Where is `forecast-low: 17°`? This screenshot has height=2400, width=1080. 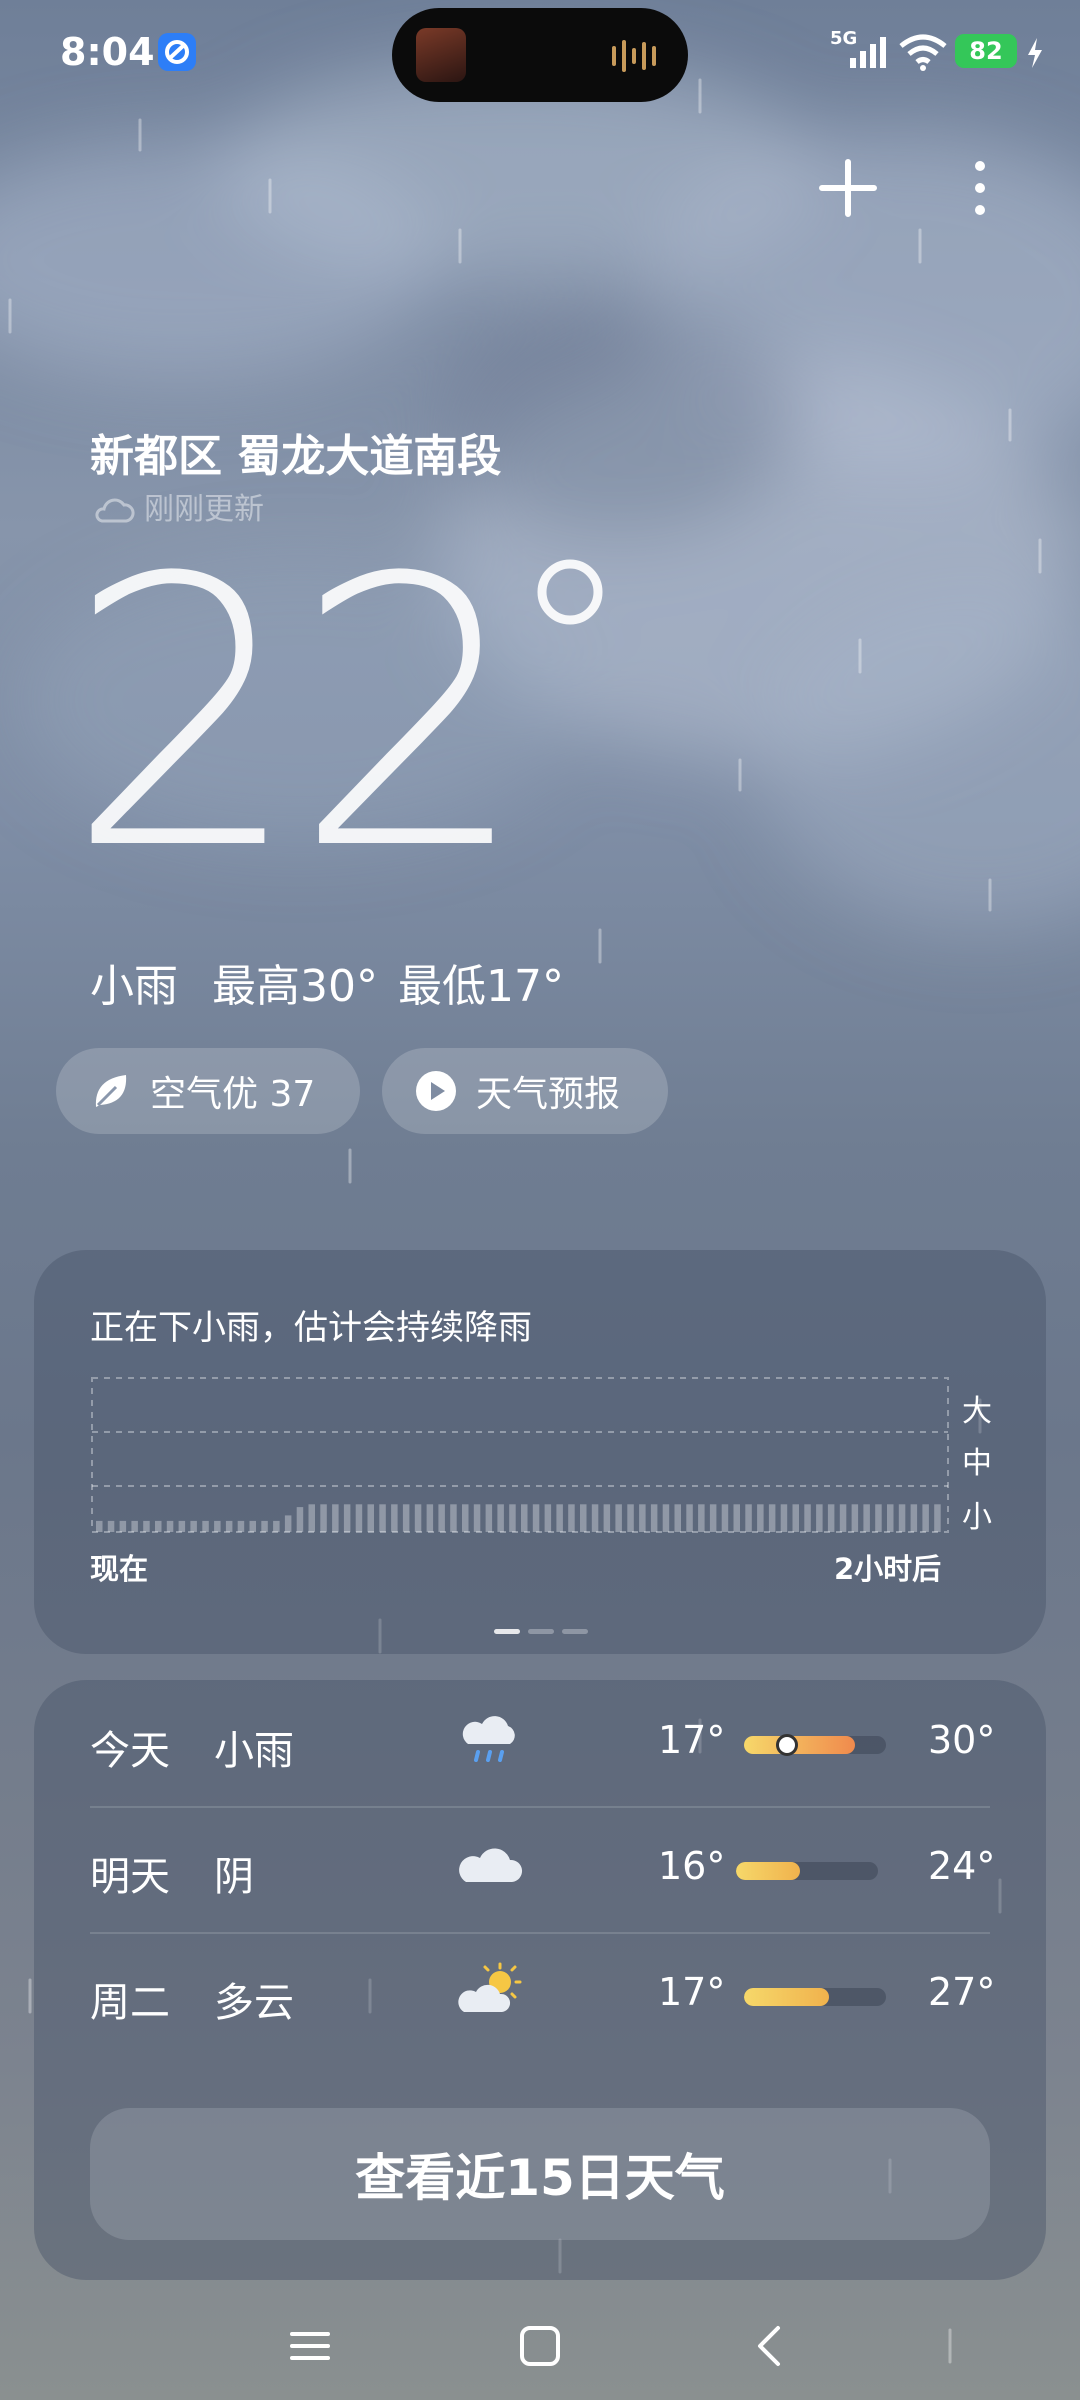
forecast-low: 17° is located at coordinates (692, 1740).